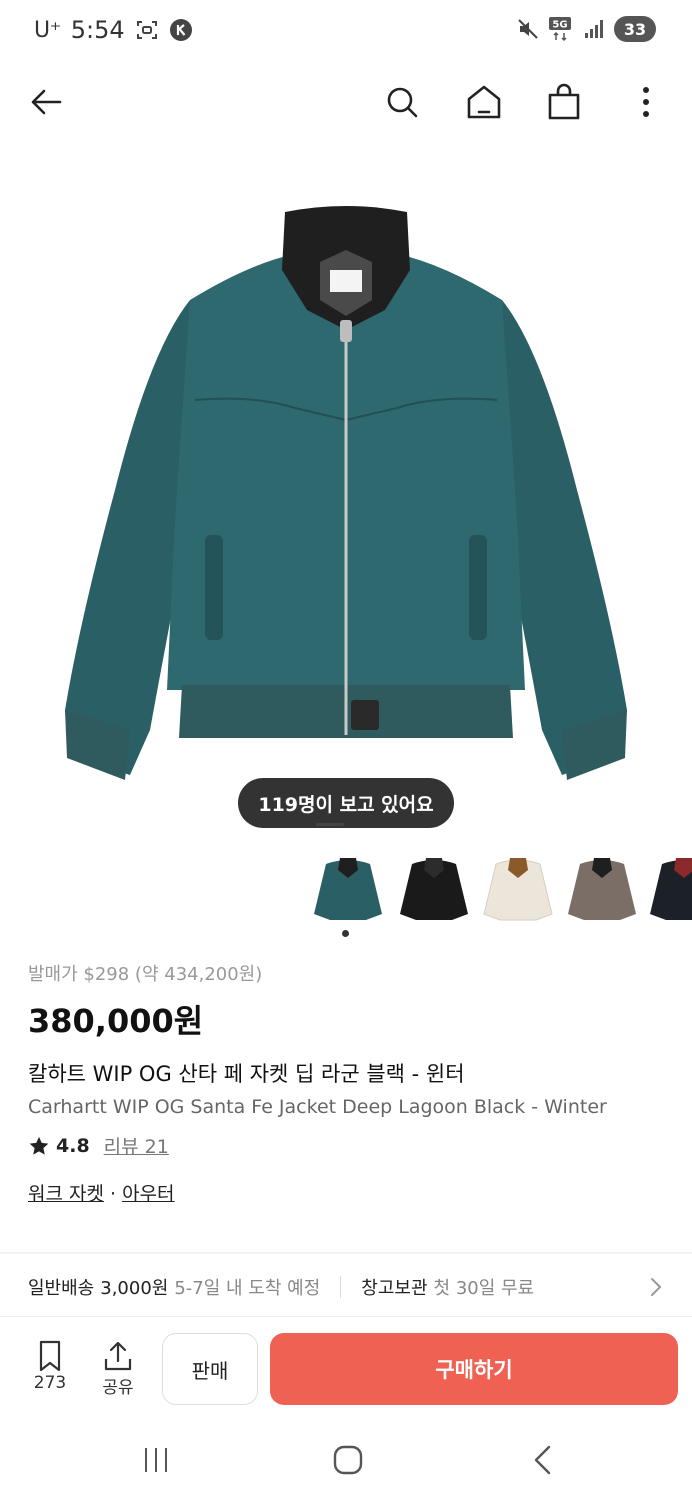  Describe the element at coordinates (148, 1194) in the screenshot. I see `category-outer-link: 아우터` at that location.